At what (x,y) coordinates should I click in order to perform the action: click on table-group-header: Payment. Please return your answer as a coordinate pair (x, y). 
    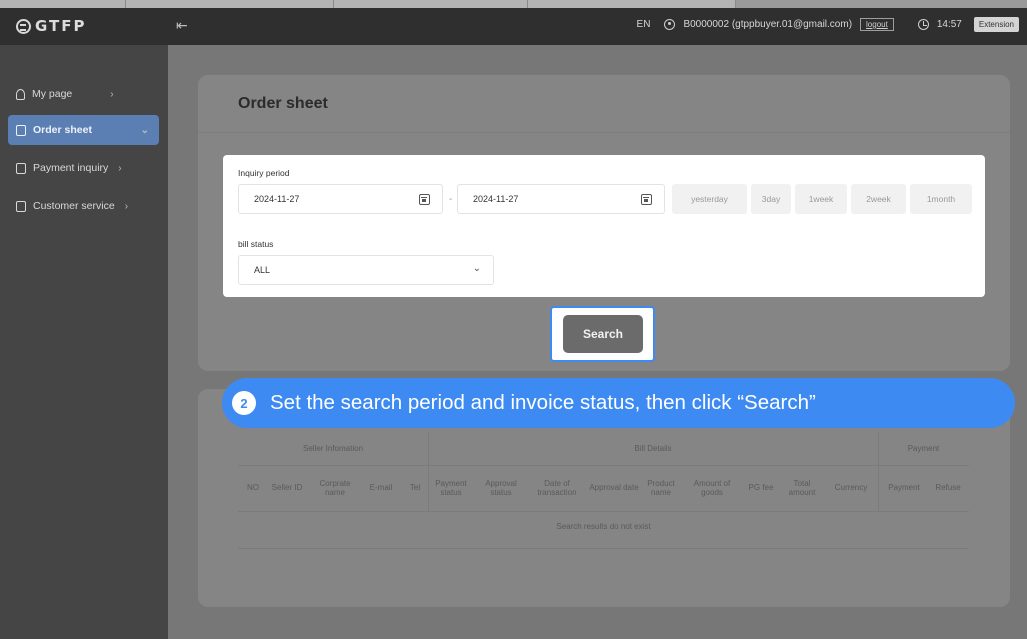
    Looking at the image, I should click on (923, 448).